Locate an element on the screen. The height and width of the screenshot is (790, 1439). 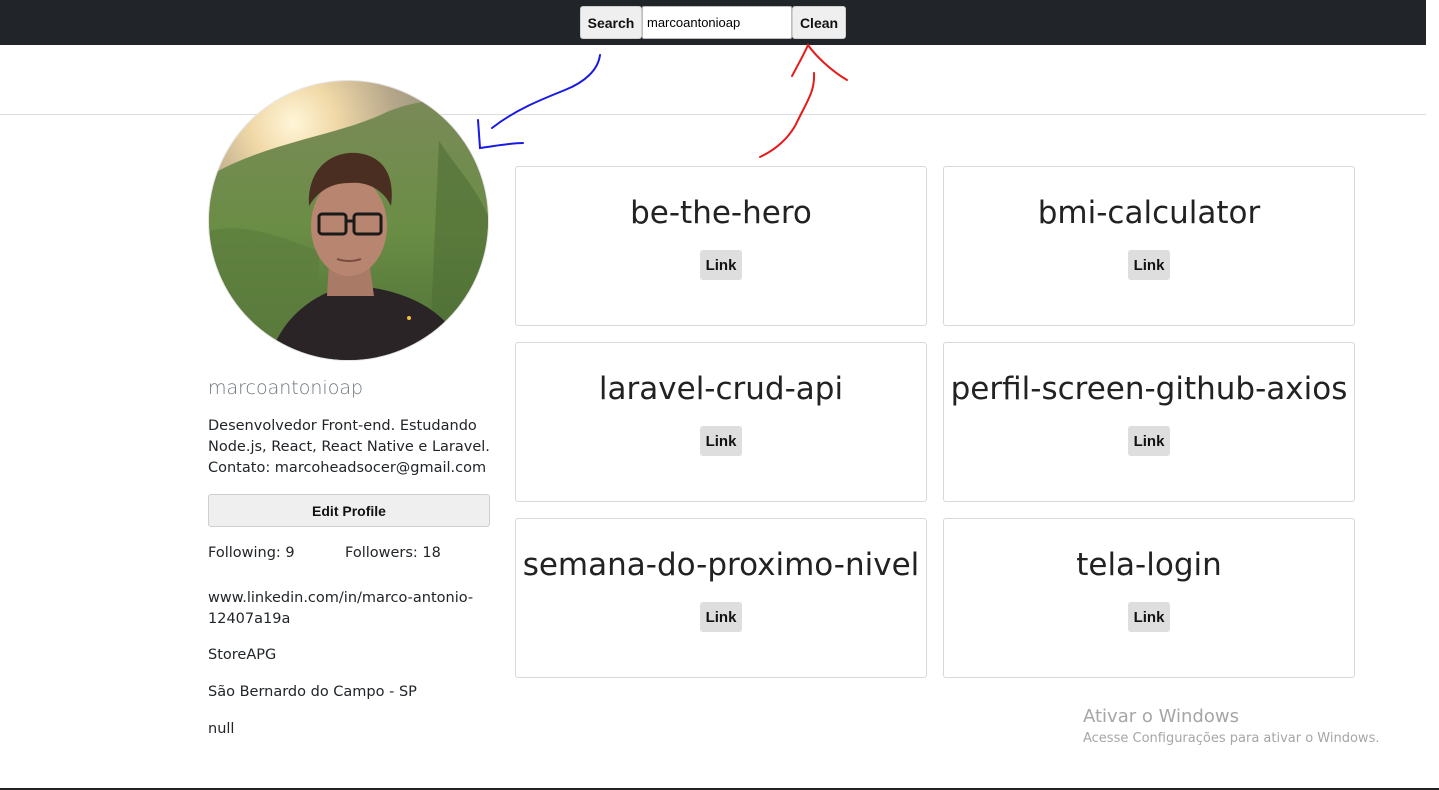
repo-card: laravel-crud-api Link is located at coordinates (721, 422).